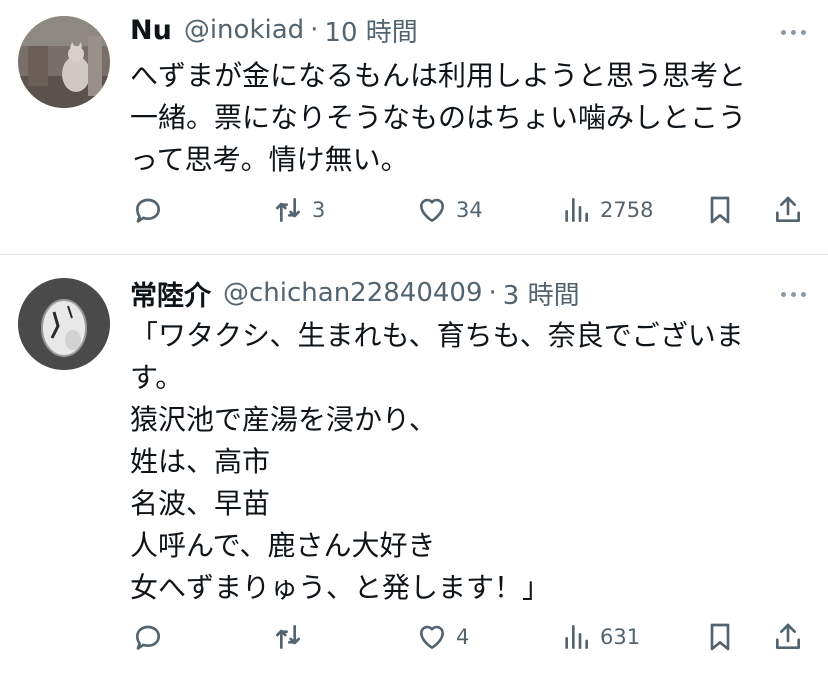 This screenshot has width=828, height=674. What do you see at coordinates (463, 637) in the screenshot?
I see `like-count: 4` at bounding box center [463, 637].